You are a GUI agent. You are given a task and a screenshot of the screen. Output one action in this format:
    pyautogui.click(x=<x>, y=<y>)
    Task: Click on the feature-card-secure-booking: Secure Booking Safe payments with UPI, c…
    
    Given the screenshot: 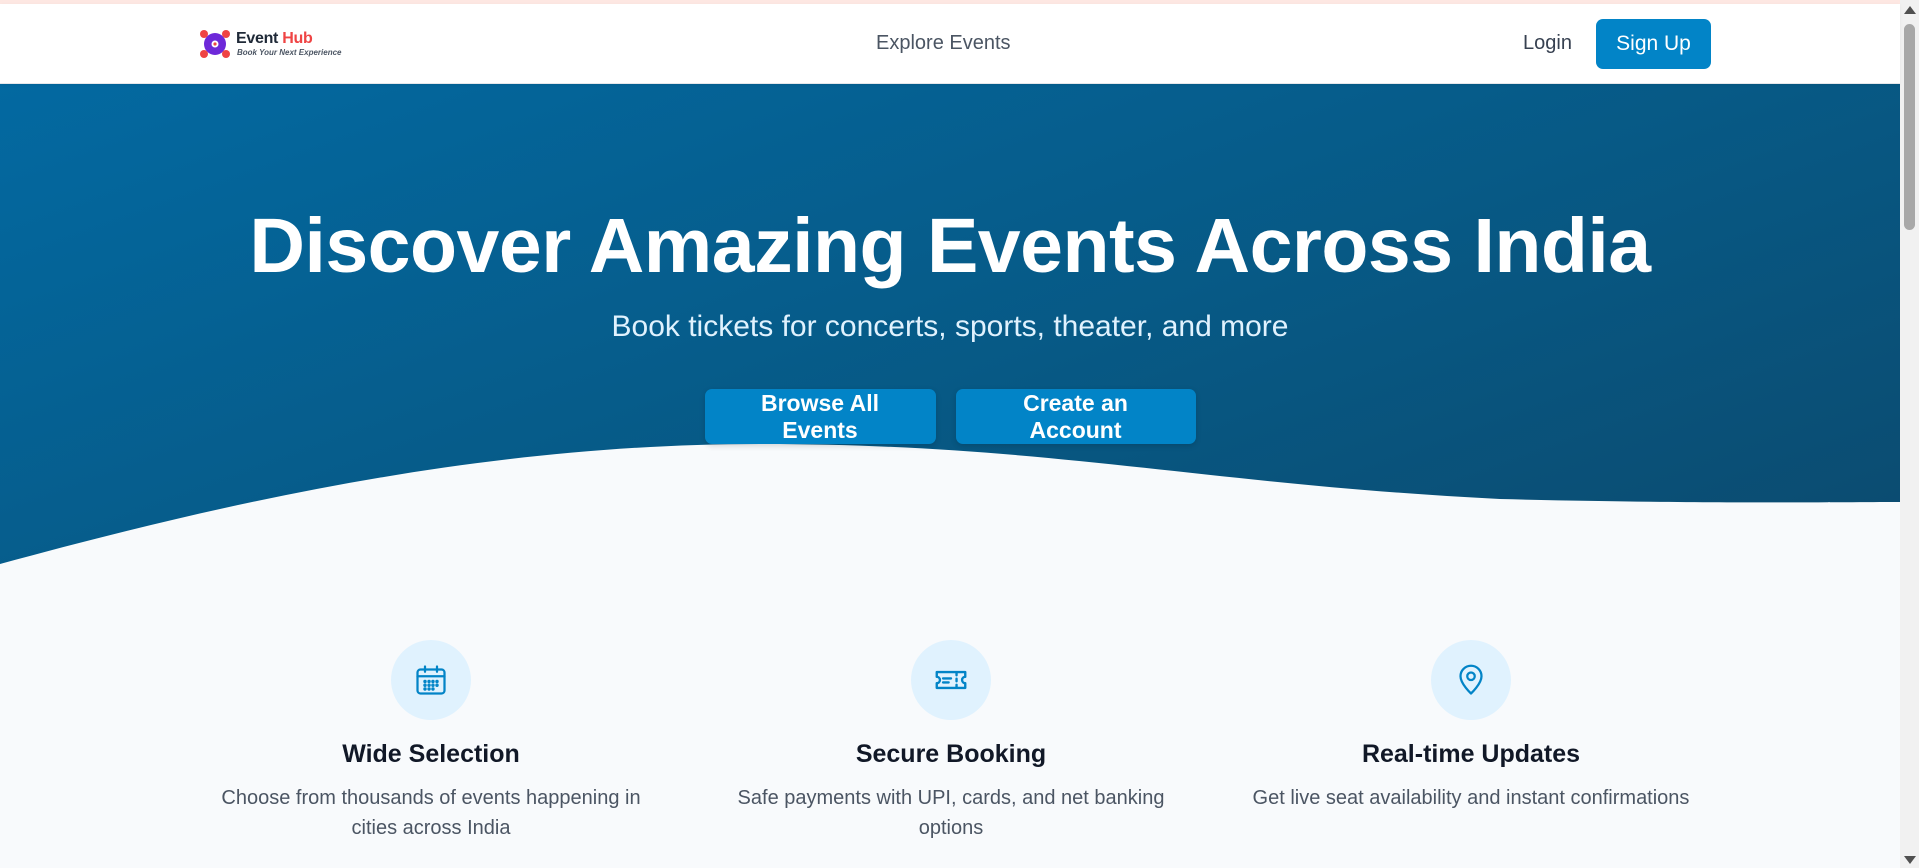 What is the action you would take?
    pyautogui.click(x=951, y=741)
    